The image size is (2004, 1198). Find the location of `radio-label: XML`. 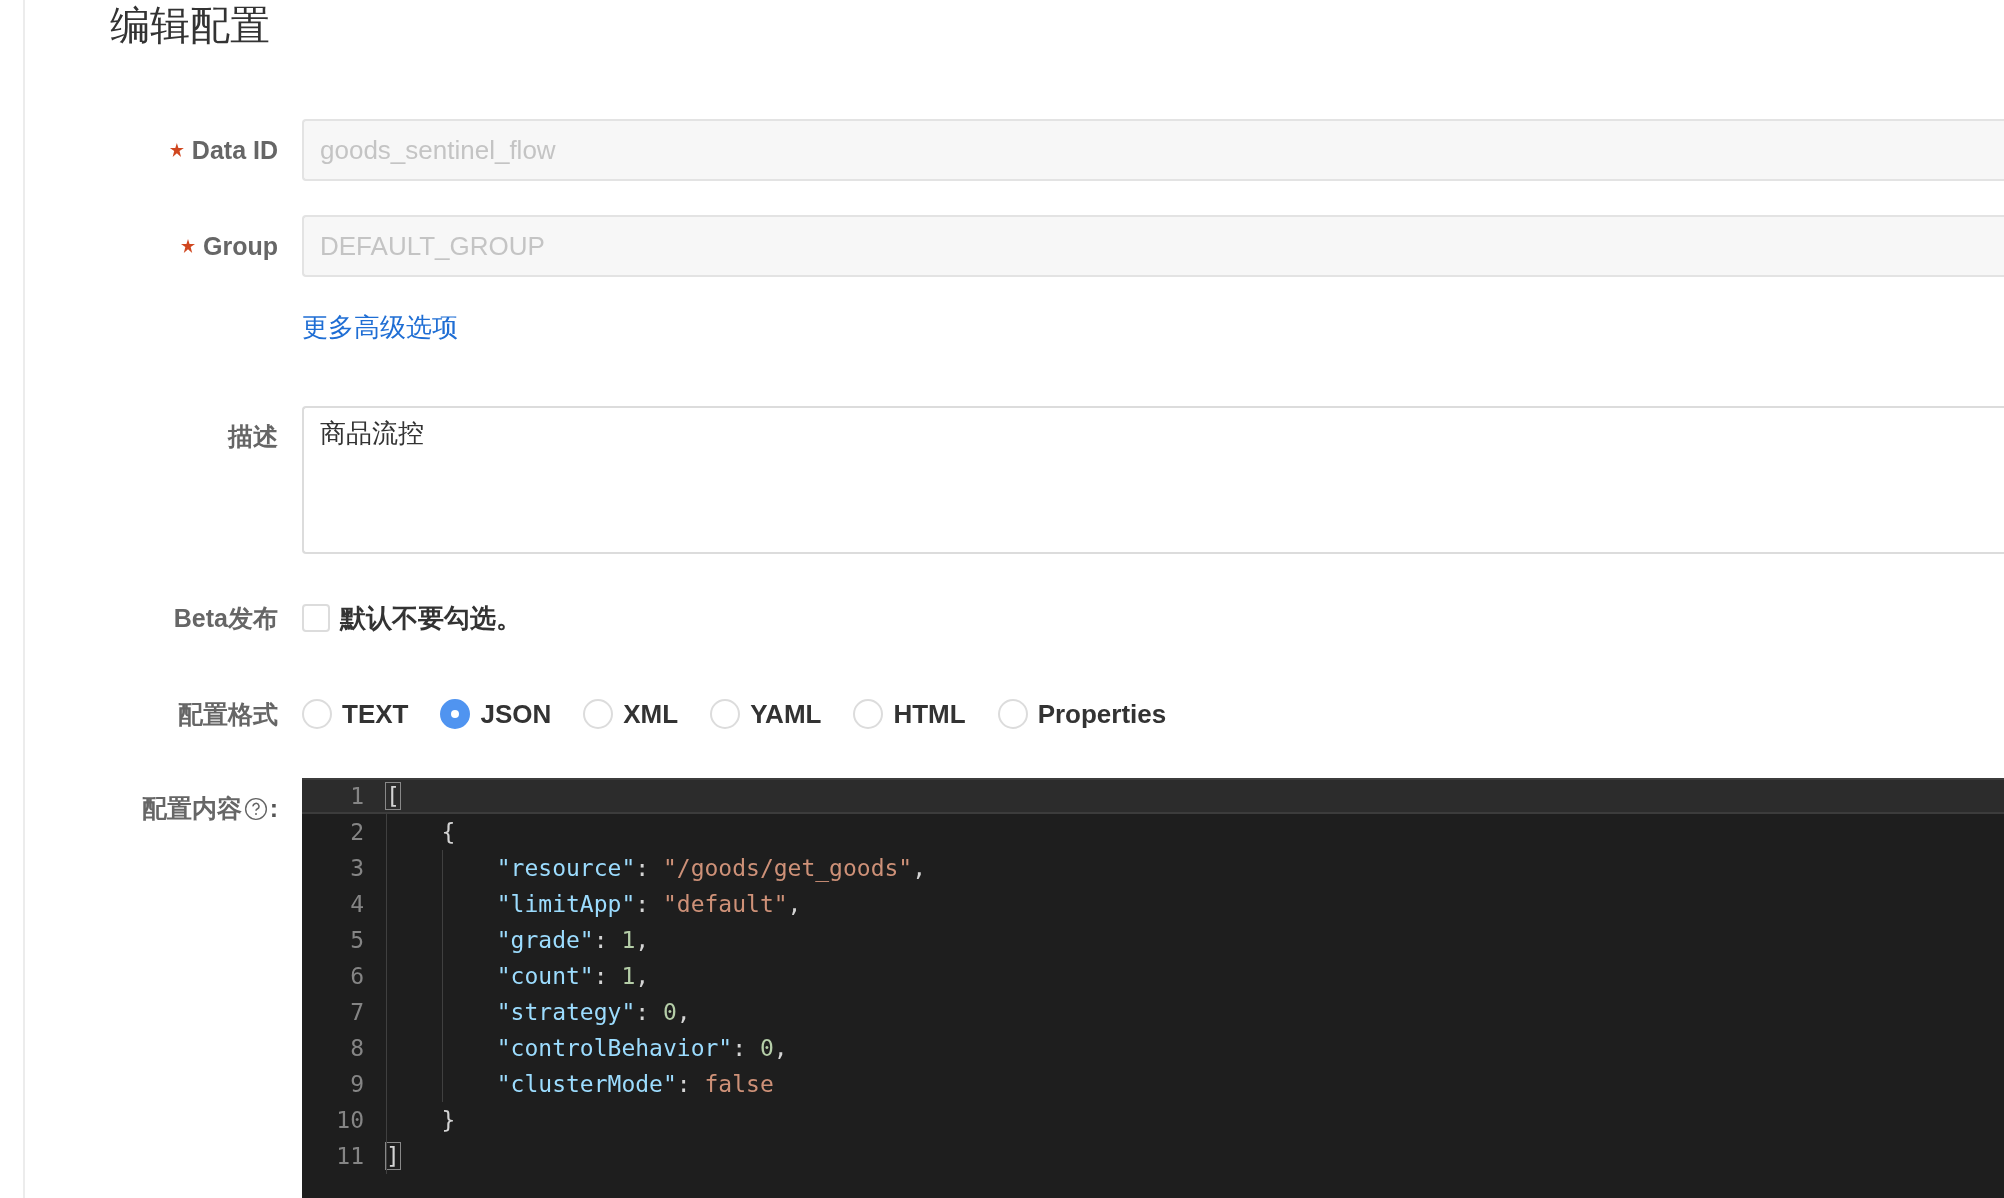

radio-label: XML is located at coordinates (651, 714).